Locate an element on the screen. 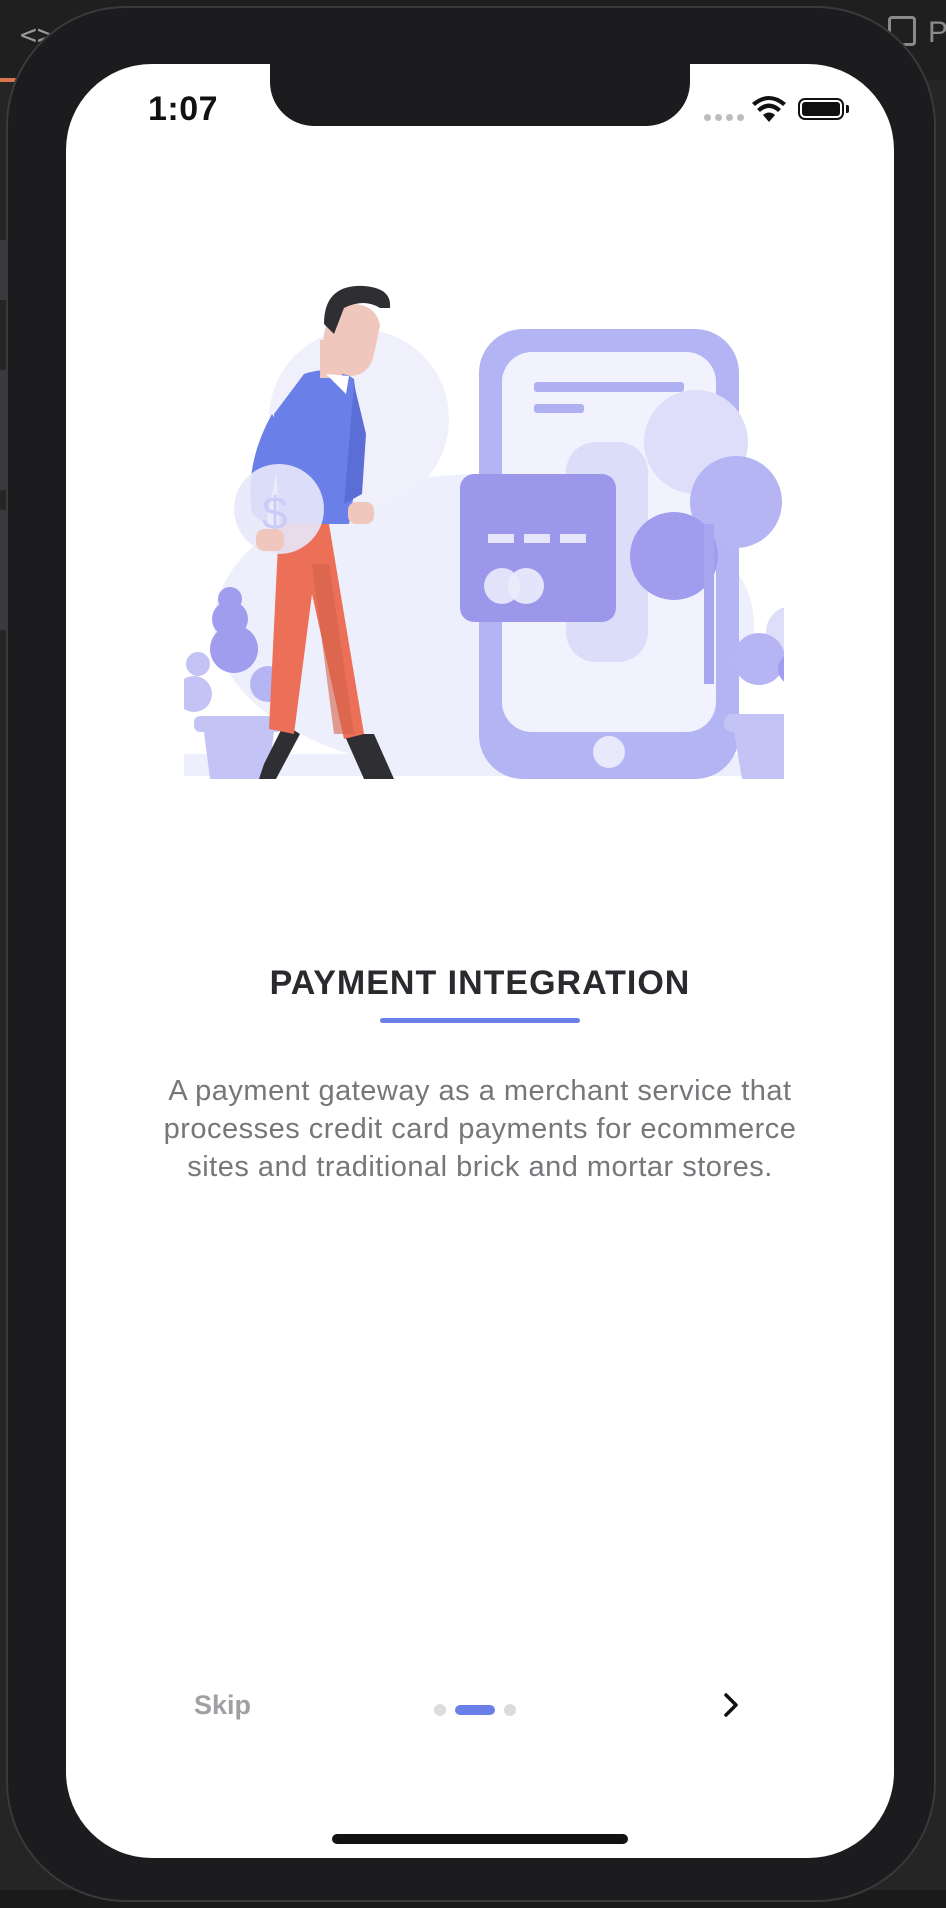 This screenshot has height=1908, width=946. next-button is located at coordinates (731, 1705).